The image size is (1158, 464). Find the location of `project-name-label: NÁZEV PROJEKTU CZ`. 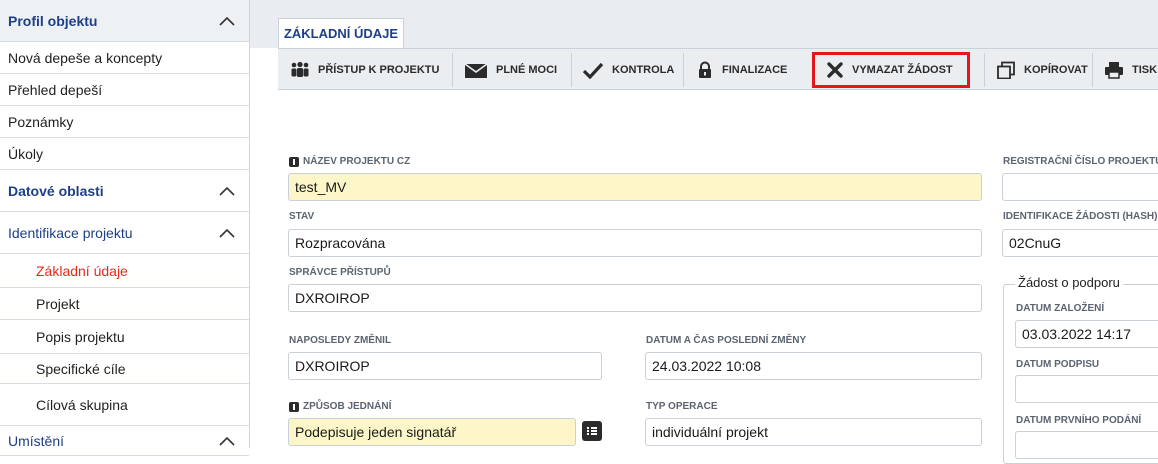

project-name-label: NÁZEV PROJEKTU CZ is located at coordinates (349, 161).